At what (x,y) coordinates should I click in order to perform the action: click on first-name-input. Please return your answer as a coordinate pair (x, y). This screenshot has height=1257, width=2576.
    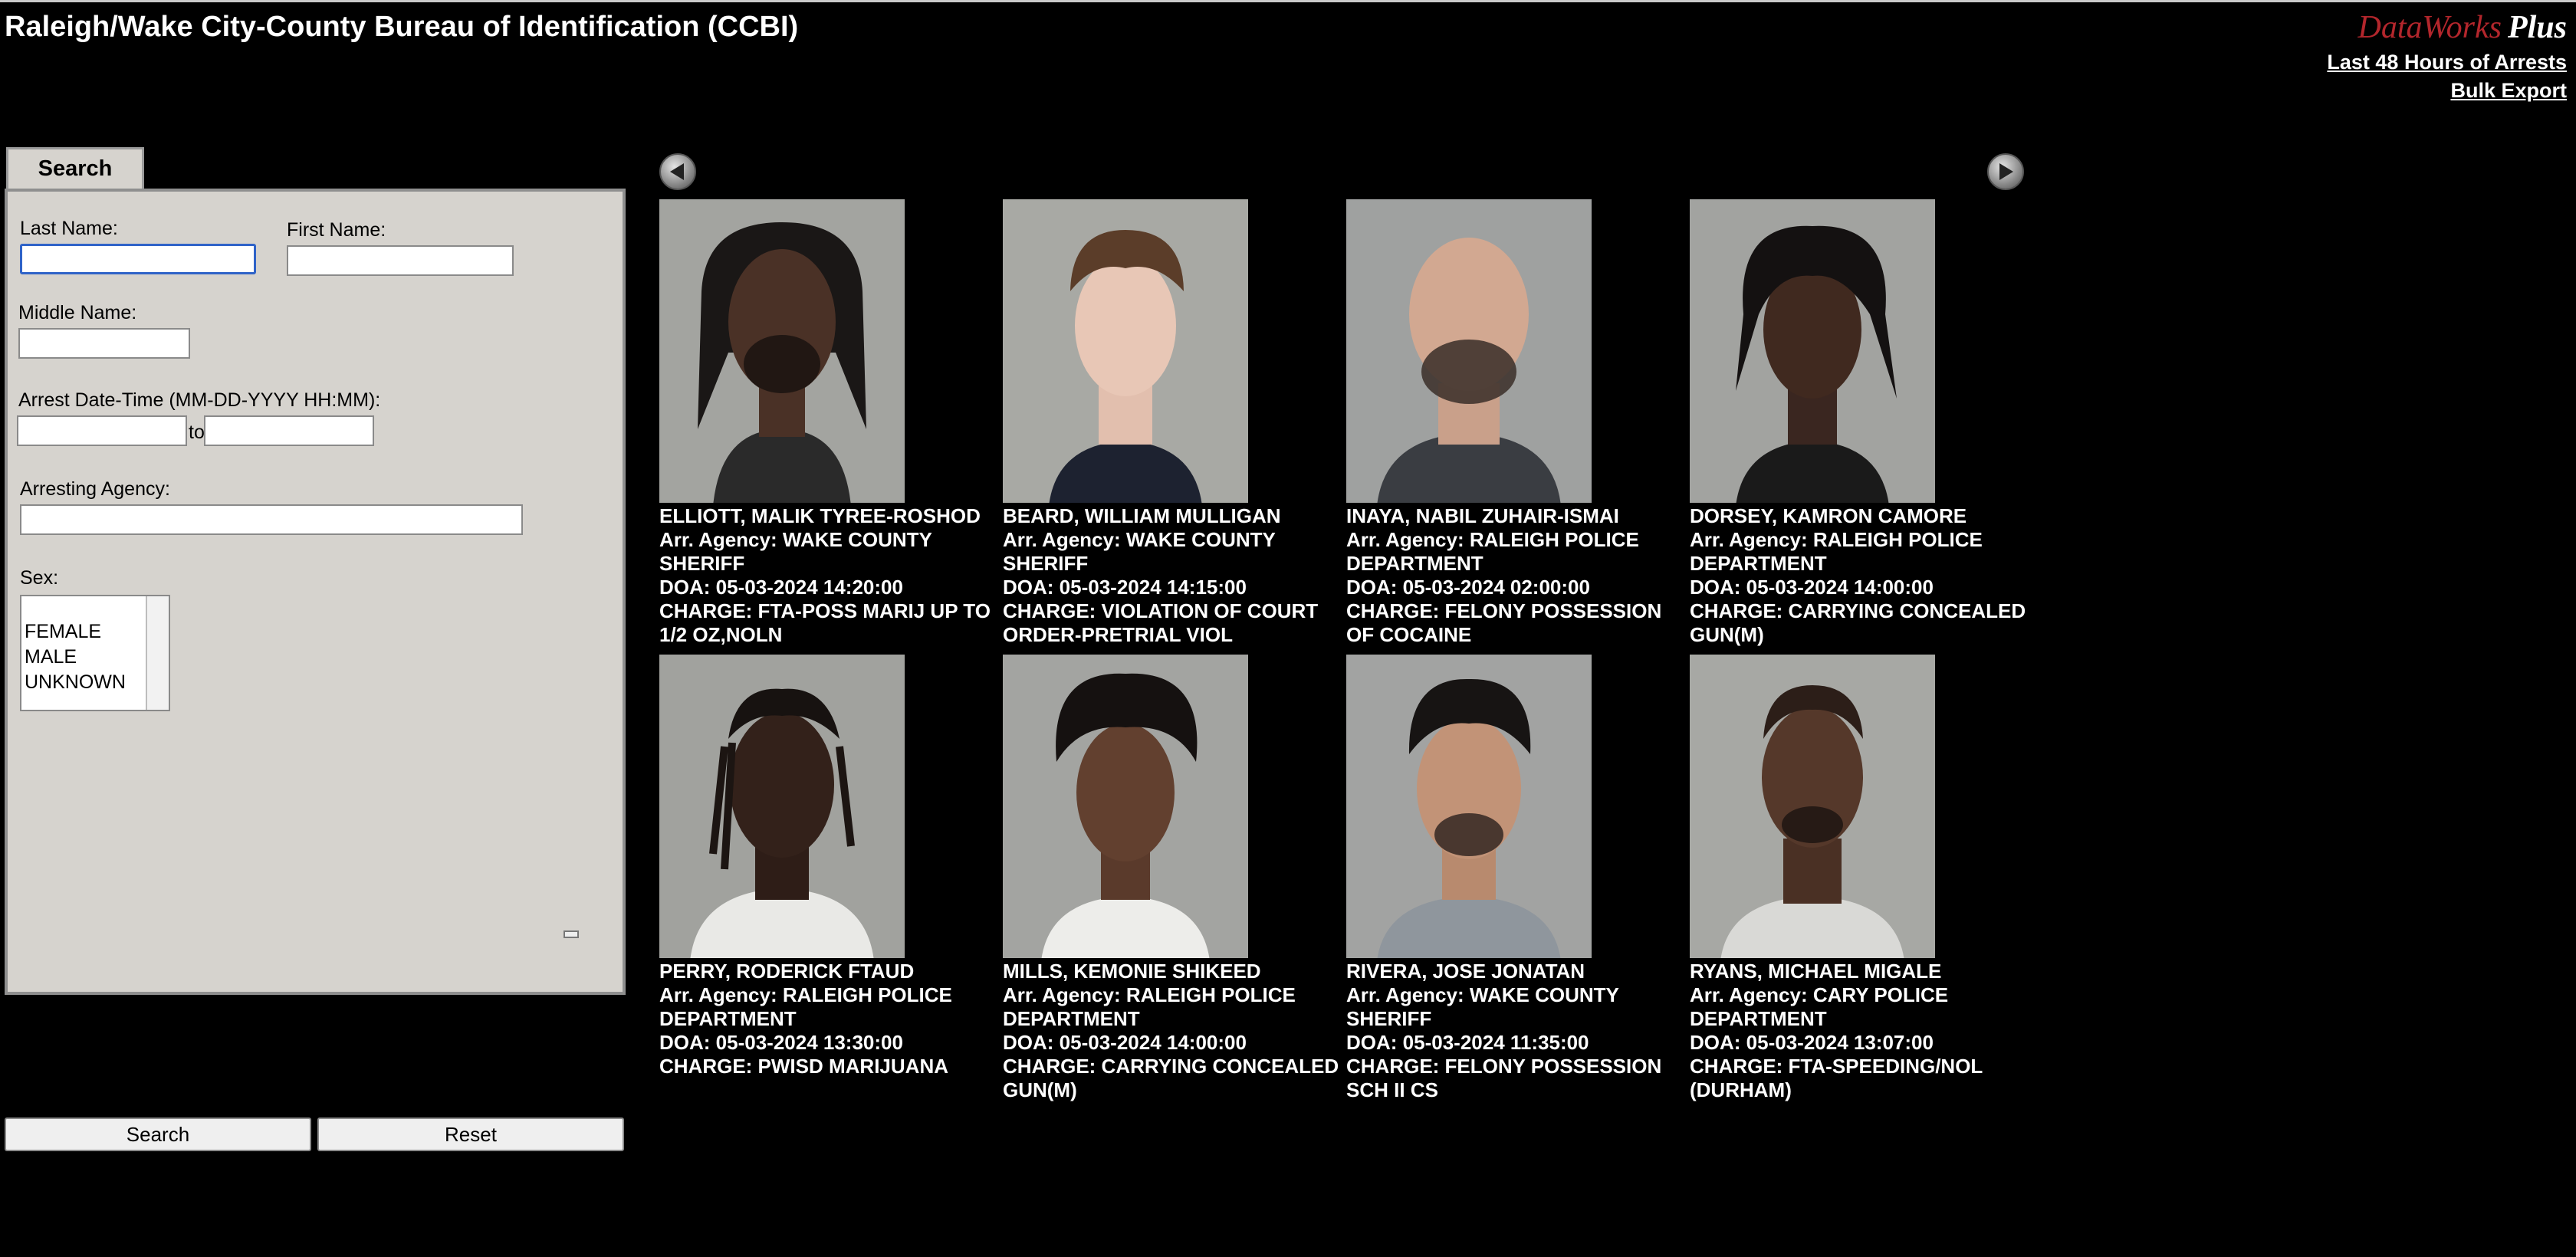
    Looking at the image, I should click on (401, 260).